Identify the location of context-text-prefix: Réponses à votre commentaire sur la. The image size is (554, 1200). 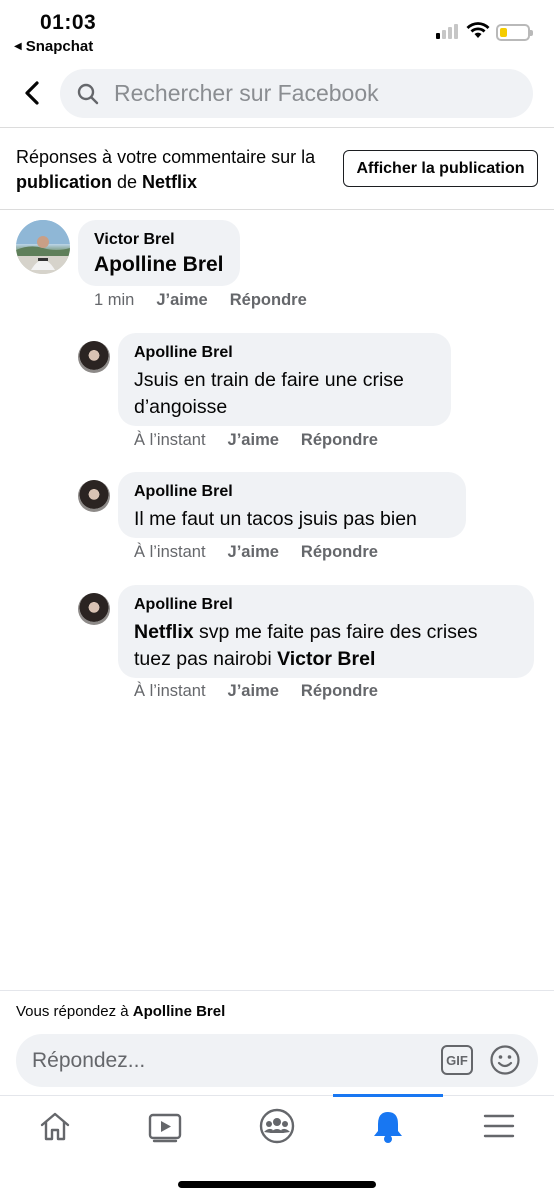
(166, 157).